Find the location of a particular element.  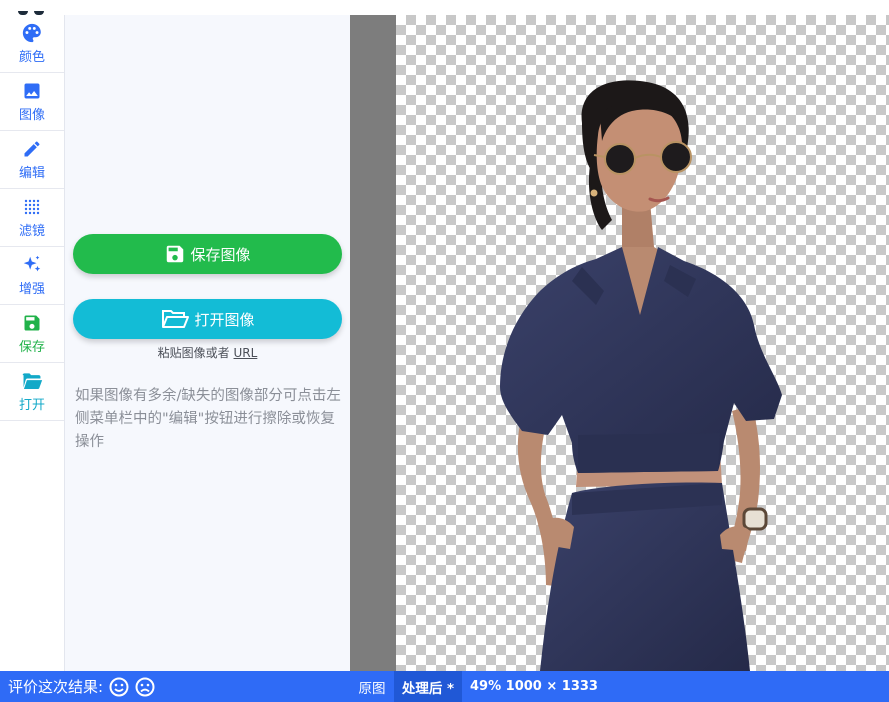

open-image-label: 打开图像 is located at coordinates (224, 319).